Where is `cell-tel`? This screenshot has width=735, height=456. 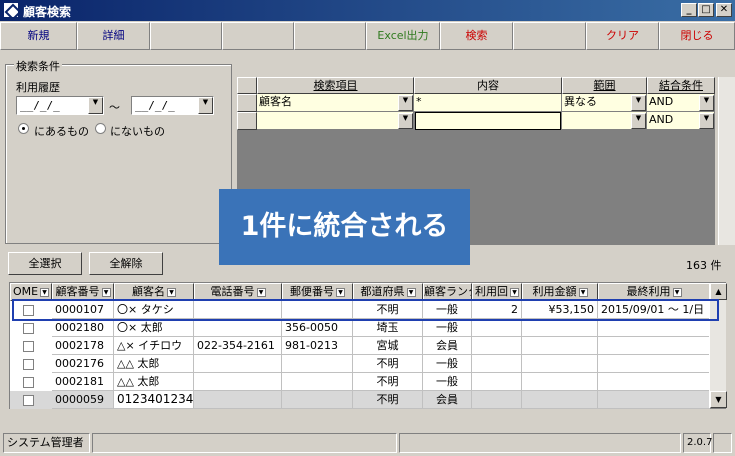
cell-tel is located at coordinates (238, 364).